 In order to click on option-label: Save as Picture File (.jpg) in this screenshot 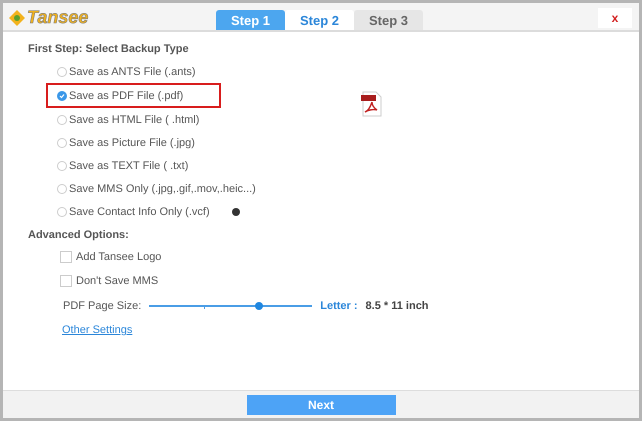, I will do `click(132, 142)`.